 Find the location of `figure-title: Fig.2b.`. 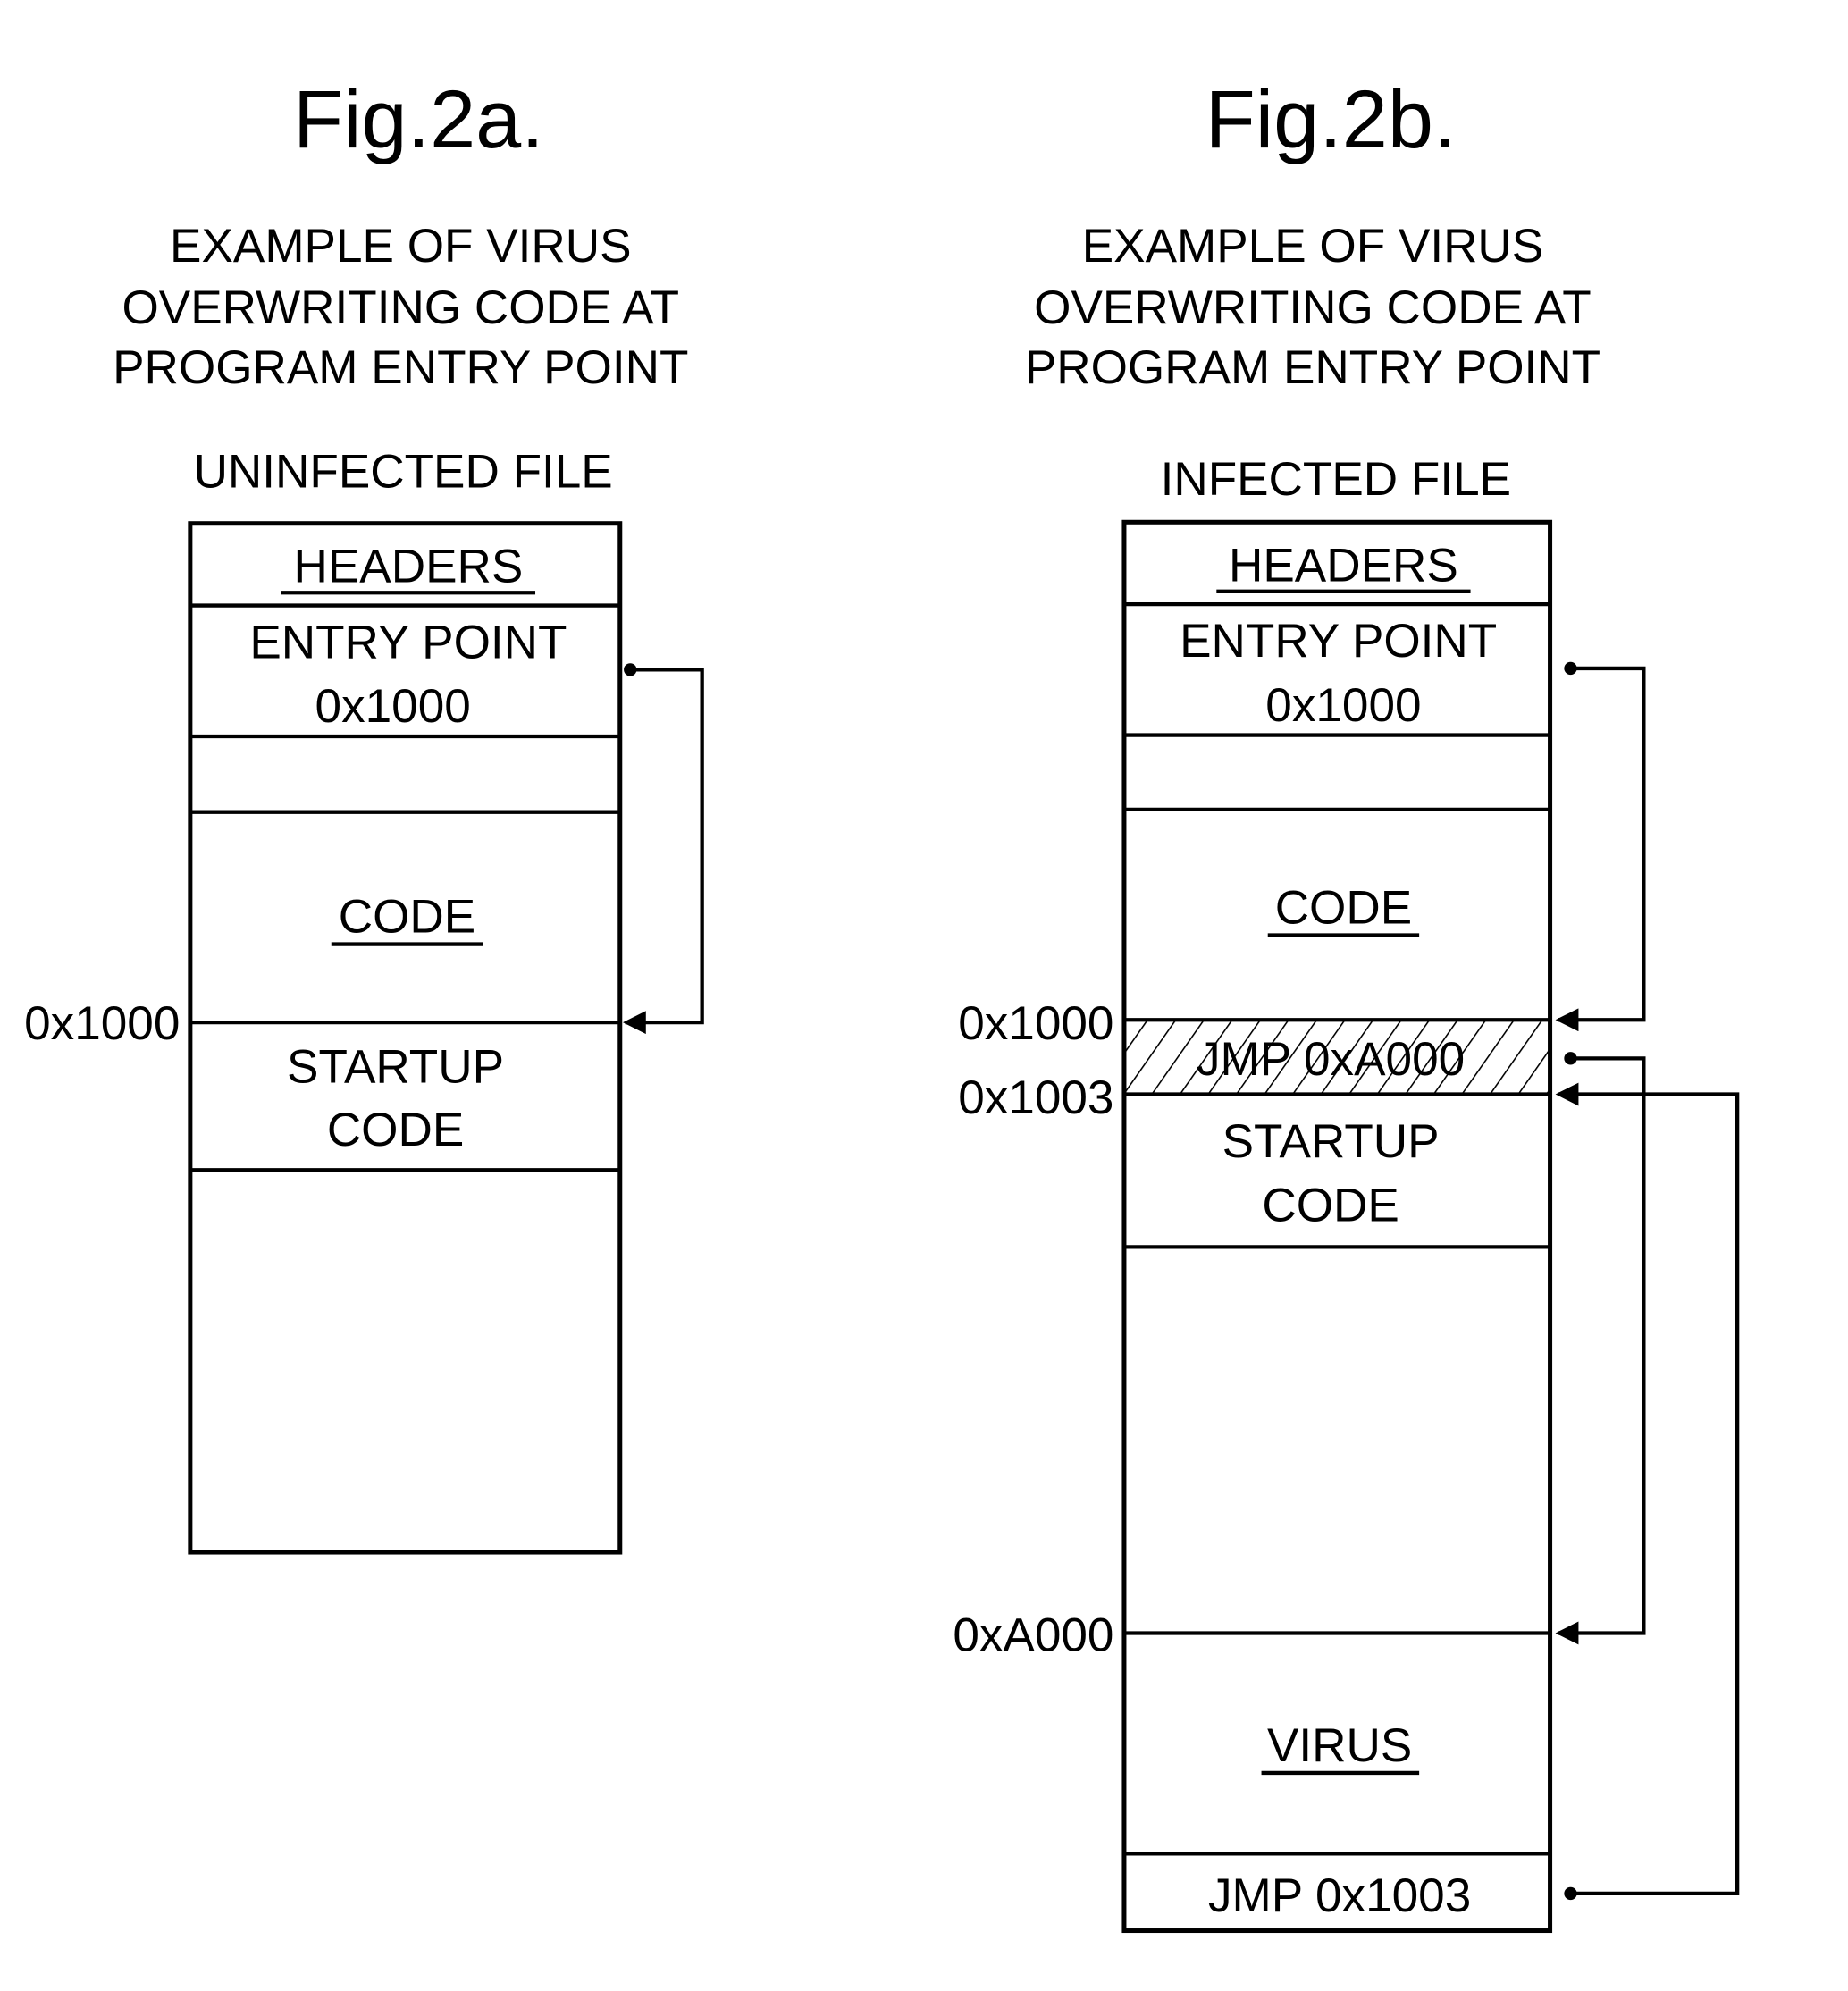

figure-title: Fig.2b. is located at coordinates (1331, 119).